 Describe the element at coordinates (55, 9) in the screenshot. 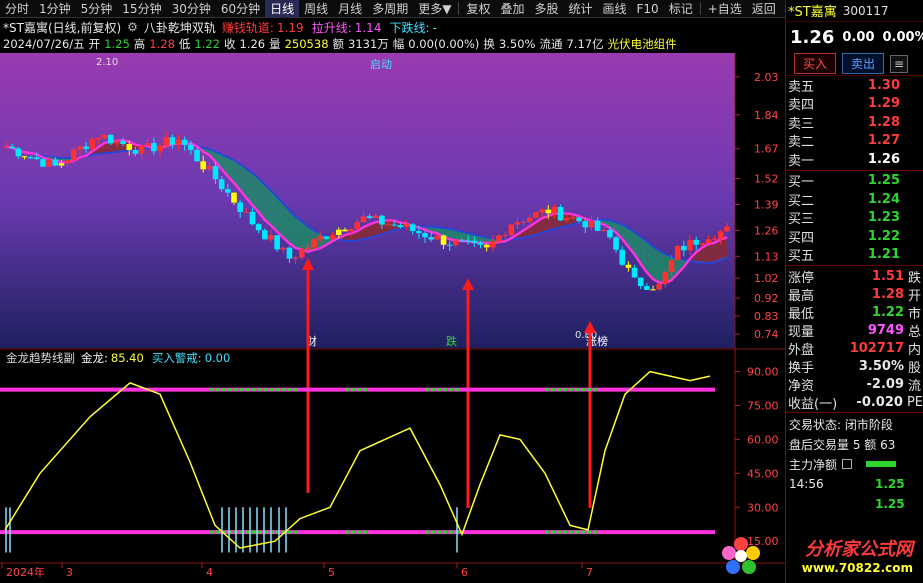

I see `toolbar-btn-1: 1分钟` at that location.